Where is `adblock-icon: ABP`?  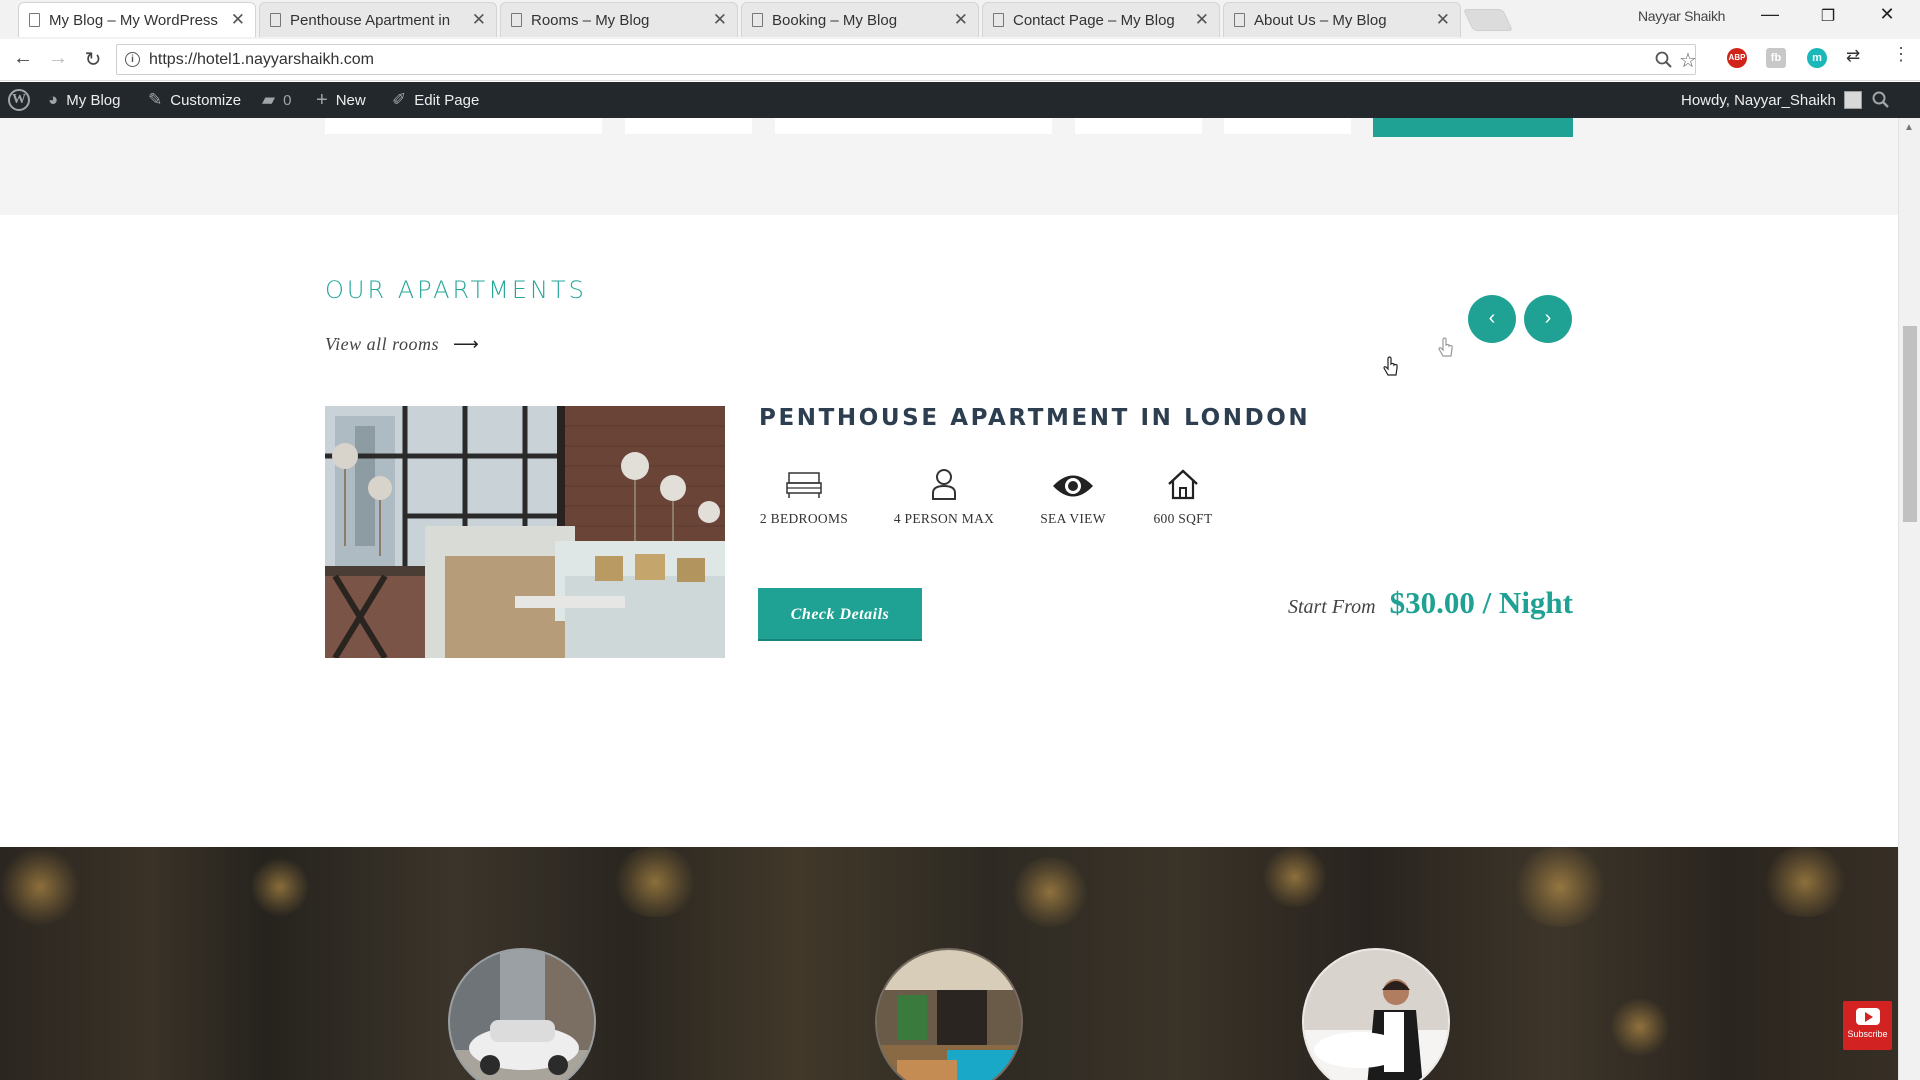 adblock-icon: ABP is located at coordinates (1737, 58).